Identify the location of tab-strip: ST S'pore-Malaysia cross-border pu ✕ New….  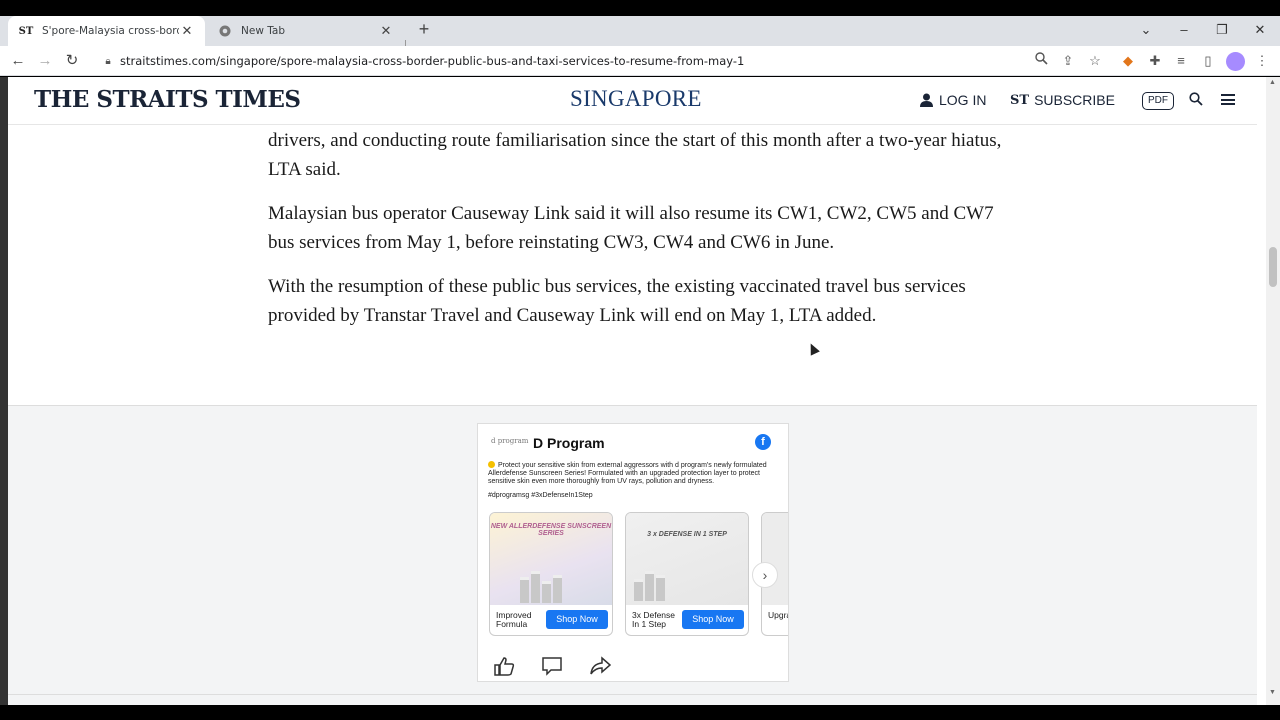
(640, 35).